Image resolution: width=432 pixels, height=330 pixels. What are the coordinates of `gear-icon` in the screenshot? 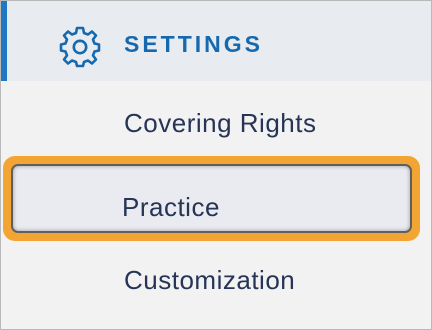 It's located at (80, 47).